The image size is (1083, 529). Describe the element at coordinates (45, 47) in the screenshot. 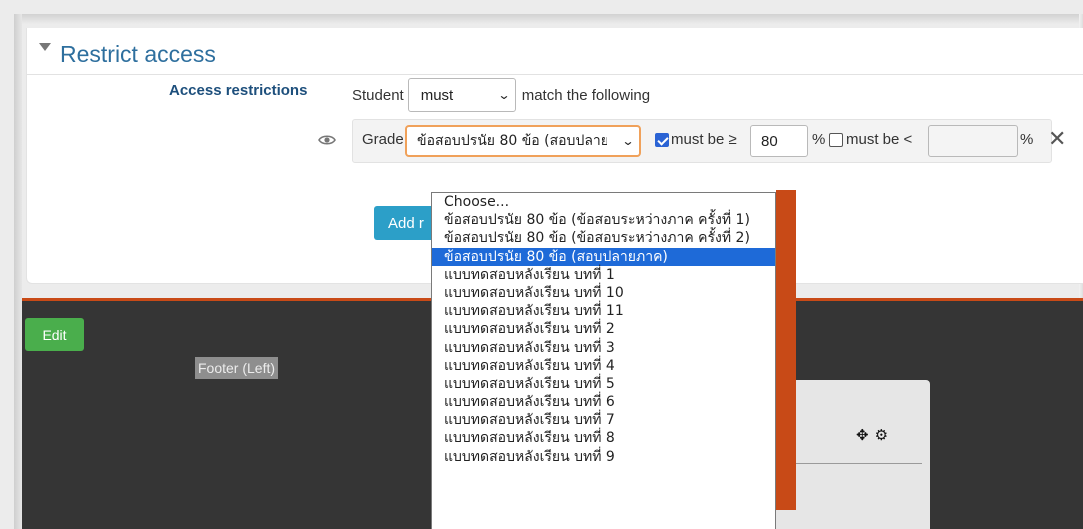

I see `collapse-caret-icon` at that location.